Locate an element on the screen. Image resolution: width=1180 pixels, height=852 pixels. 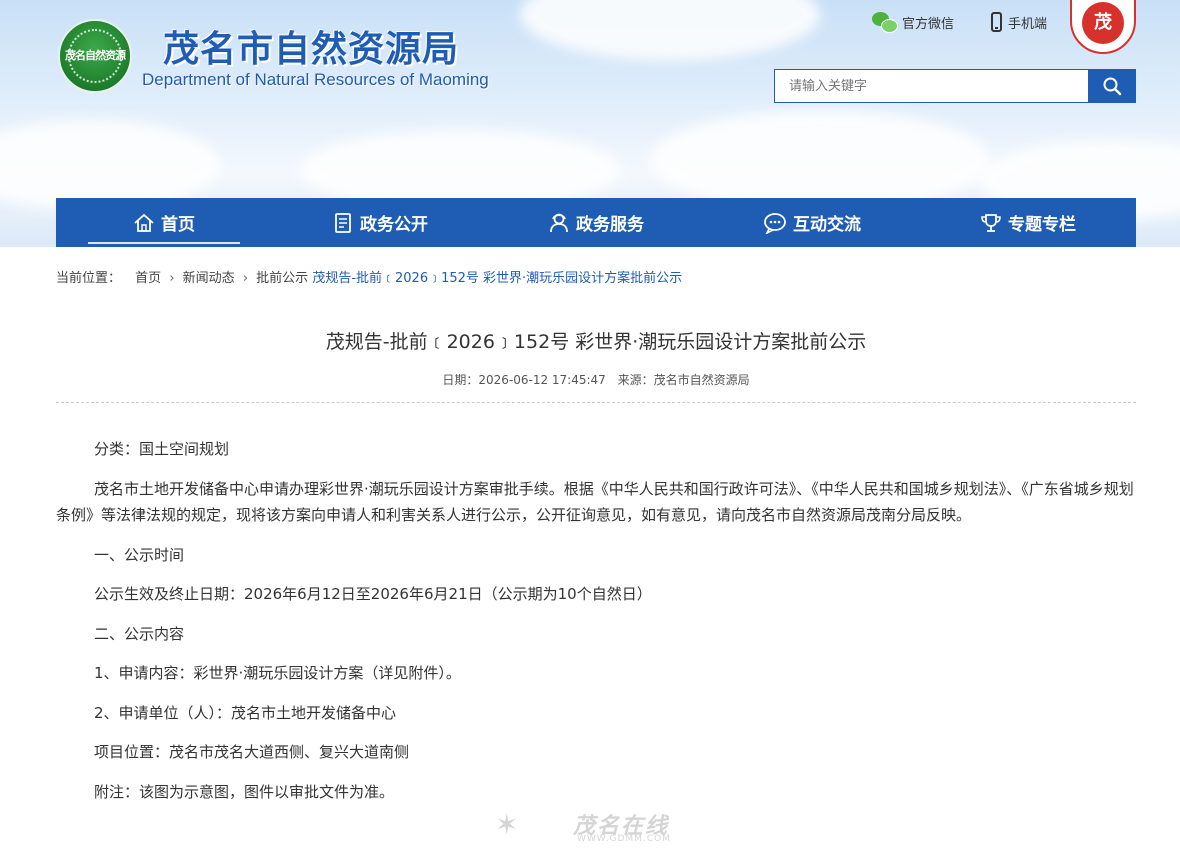
nav-item-gov-affairs: 政务公开 is located at coordinates (380, 222).